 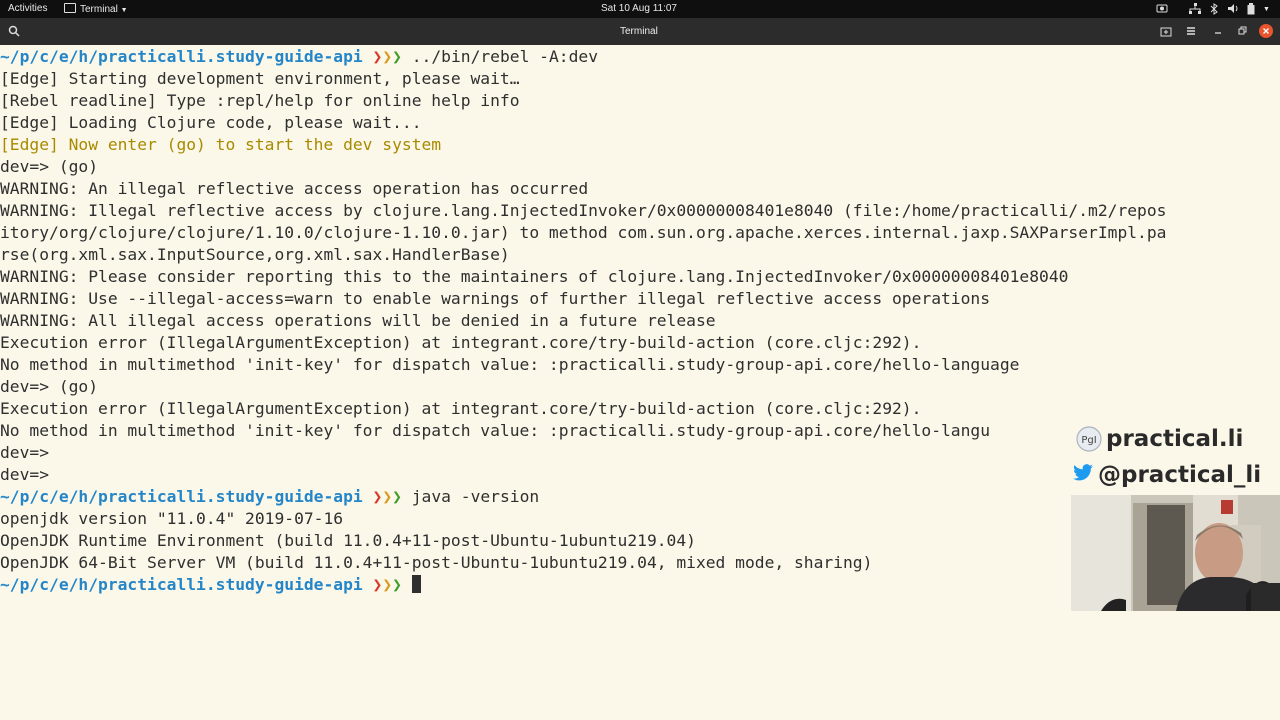 I want to click on brand-name: practical.li, so click(x=1175, y=439).